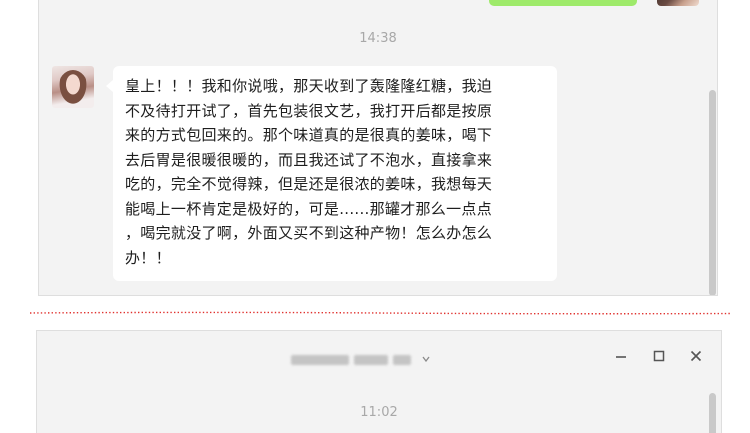 The height and width of the screenshot is (433, 750). I want to click on minimize-icon, so click(621, 357).